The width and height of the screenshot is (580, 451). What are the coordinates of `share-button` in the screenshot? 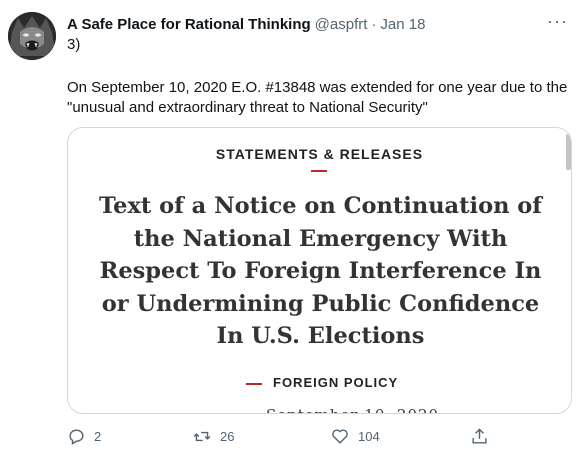 It's located at (479, 436).